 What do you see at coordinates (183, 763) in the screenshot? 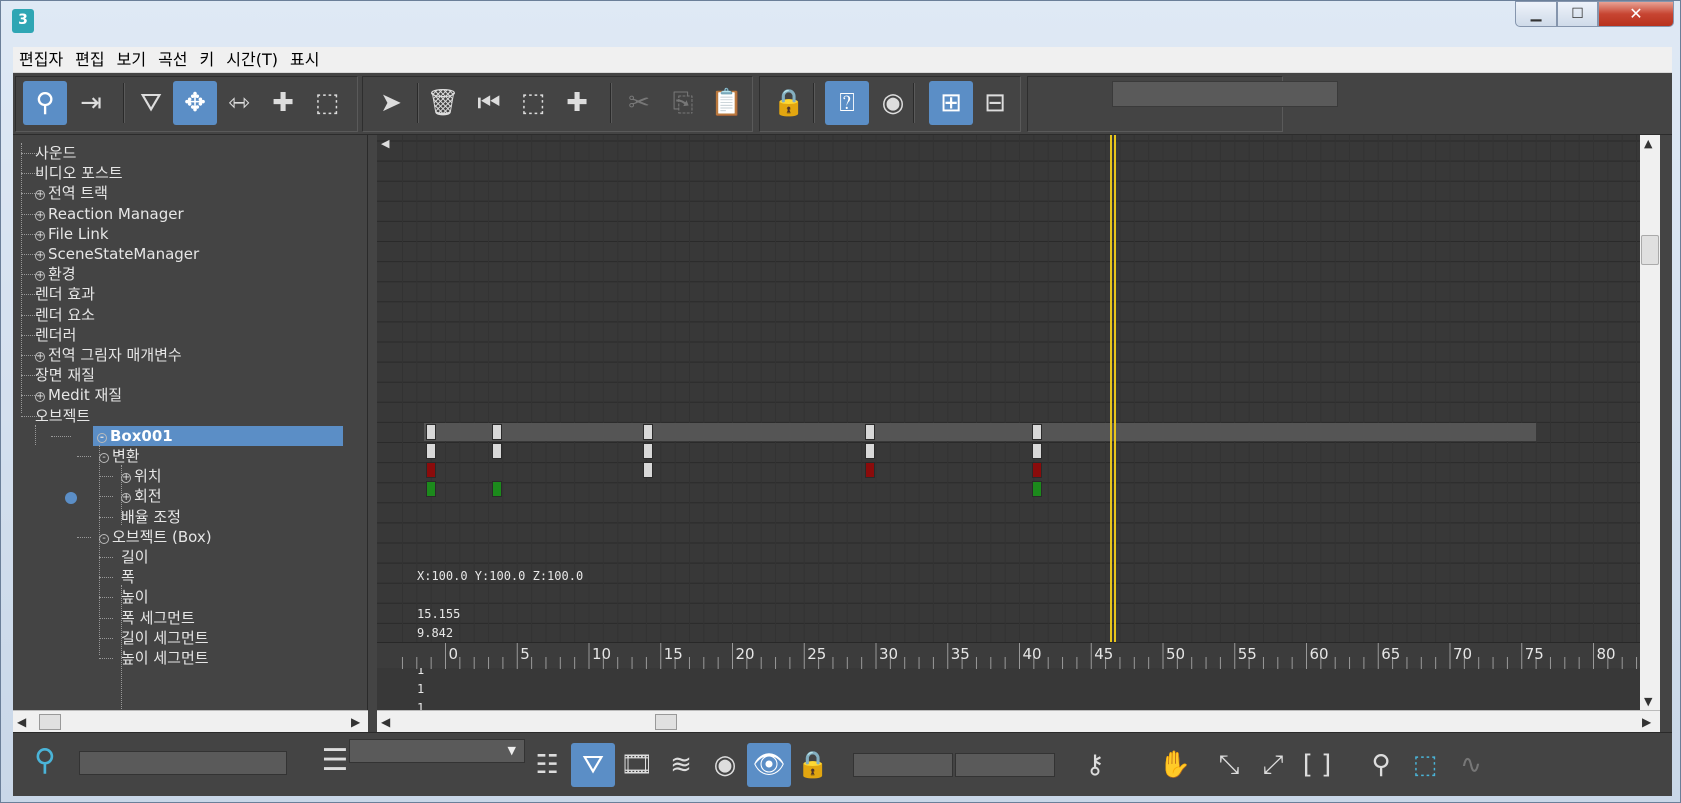
I see `search-field` at bounding box center [183, 763].